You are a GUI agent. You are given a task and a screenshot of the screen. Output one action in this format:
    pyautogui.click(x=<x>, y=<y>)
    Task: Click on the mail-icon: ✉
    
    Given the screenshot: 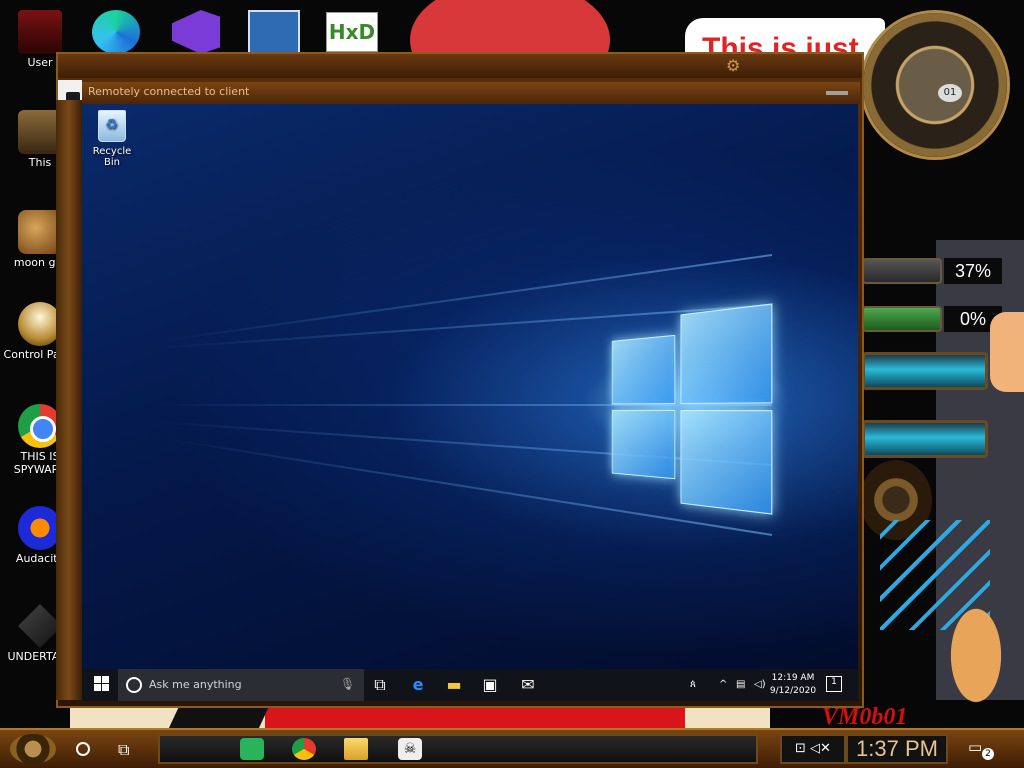 What is the action you would take?
    pyautogui.click(x=528, y=685)
    